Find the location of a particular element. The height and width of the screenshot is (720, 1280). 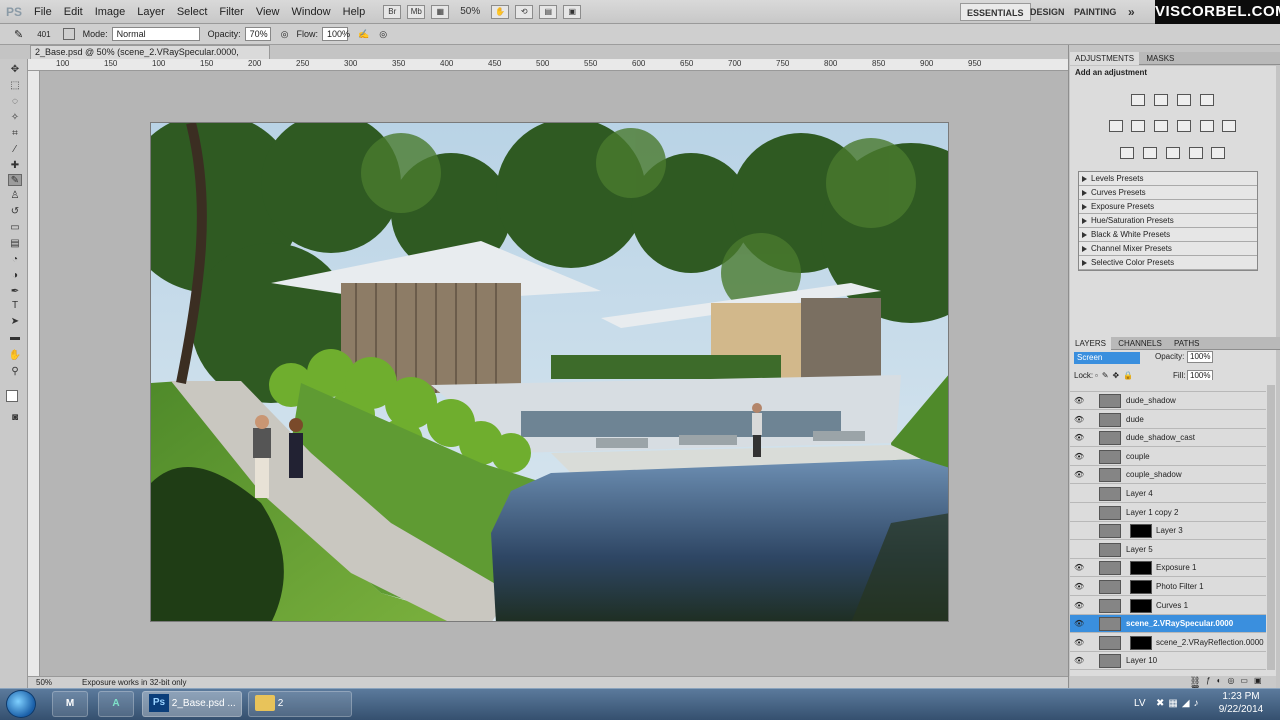

preset-channel-mixer: Channel Mixer Presets is located at coordinates (1168, 249).